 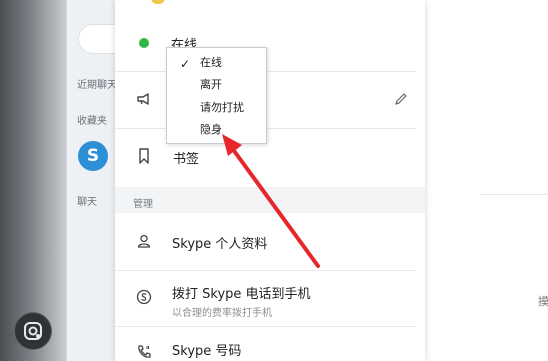 I want to click on skype-logo-icon: S, so click(x=93, y=156).